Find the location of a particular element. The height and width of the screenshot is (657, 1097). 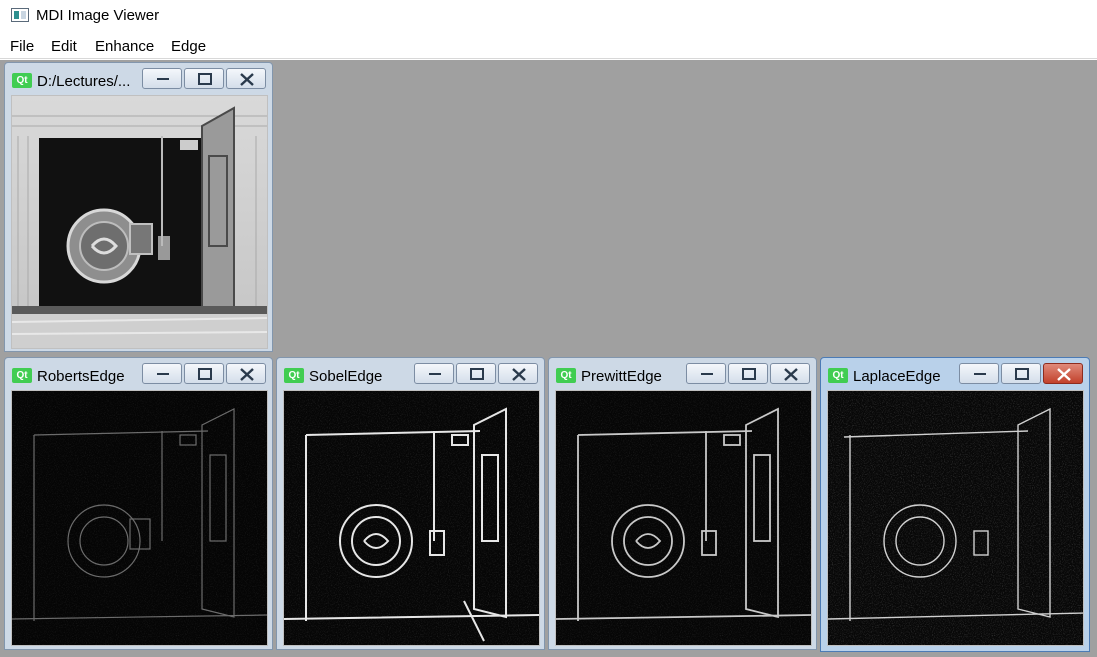

subwindow-title: PrewittEdge is located at coordinates (621, 376).